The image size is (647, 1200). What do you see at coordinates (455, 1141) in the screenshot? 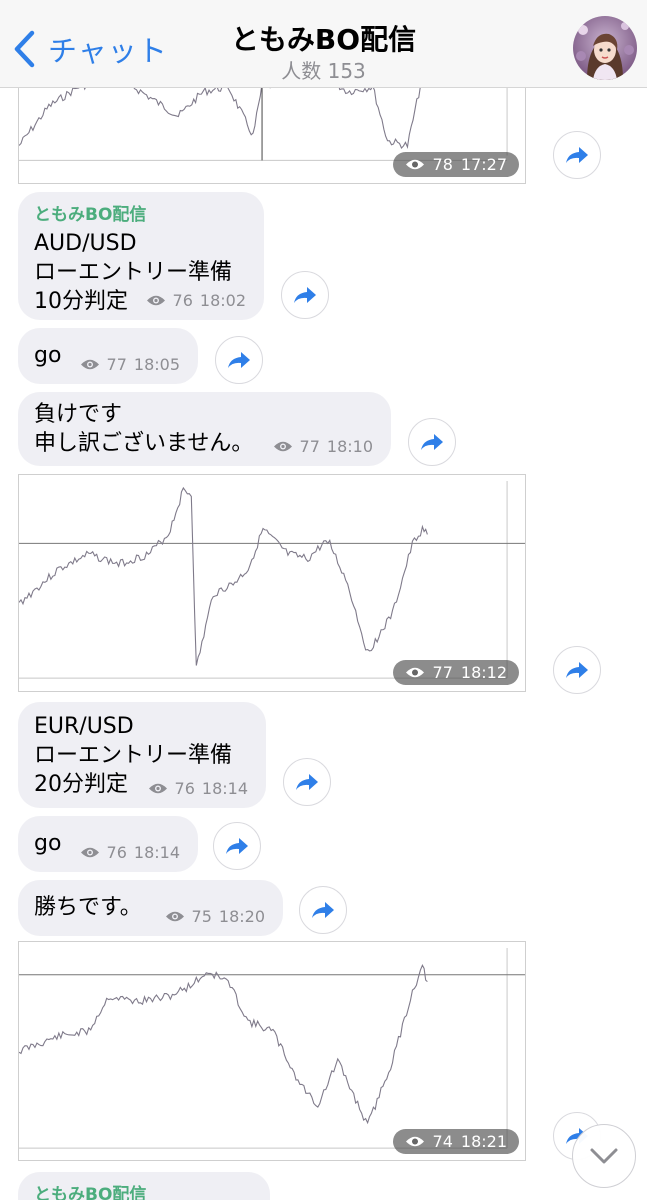
I see `photo-meta: 74 18:21` at bounding box center [455, 1141].